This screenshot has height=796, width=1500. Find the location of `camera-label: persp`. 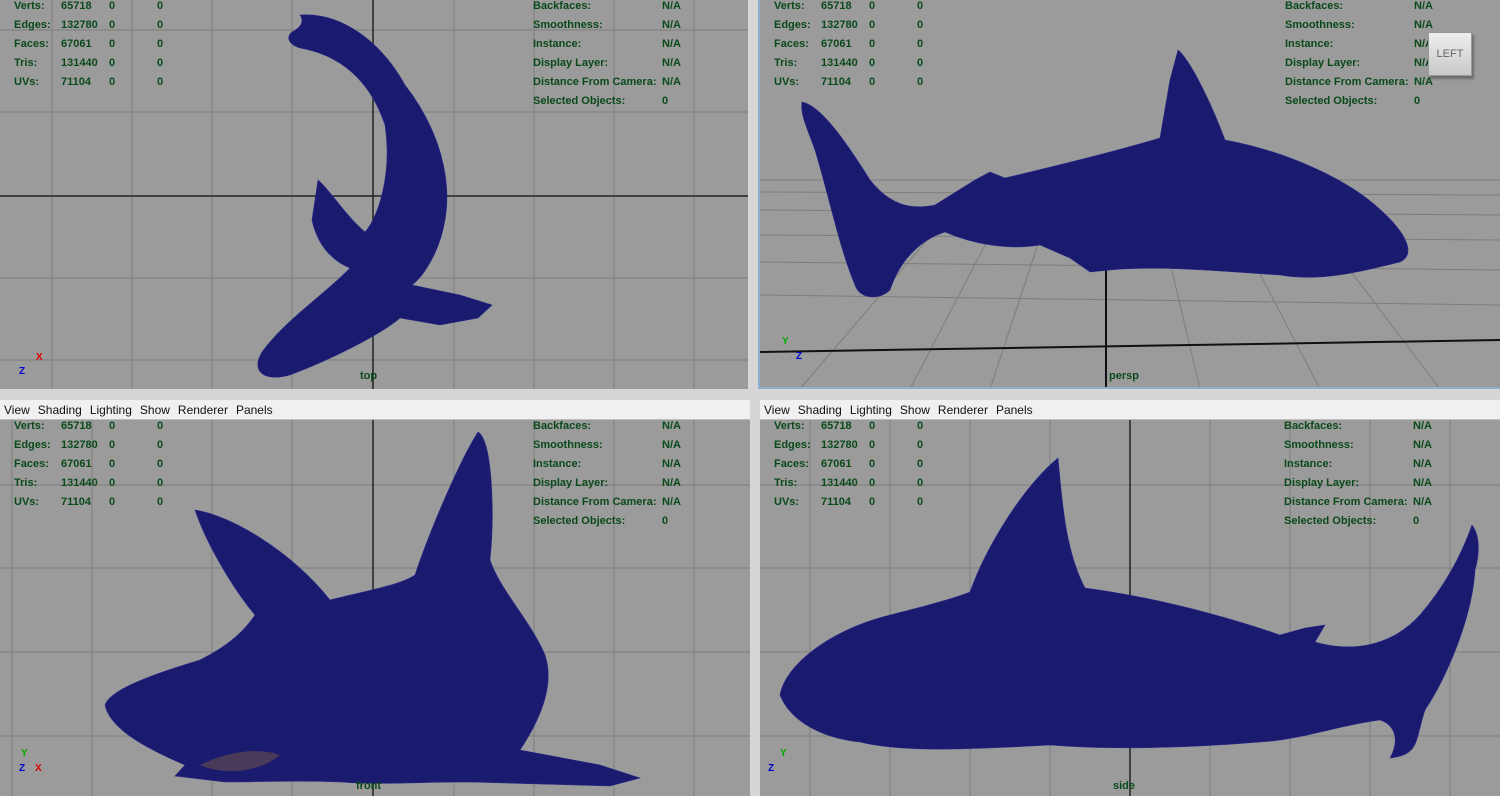

camera-label: persp is located at coordinates (1124, 376).